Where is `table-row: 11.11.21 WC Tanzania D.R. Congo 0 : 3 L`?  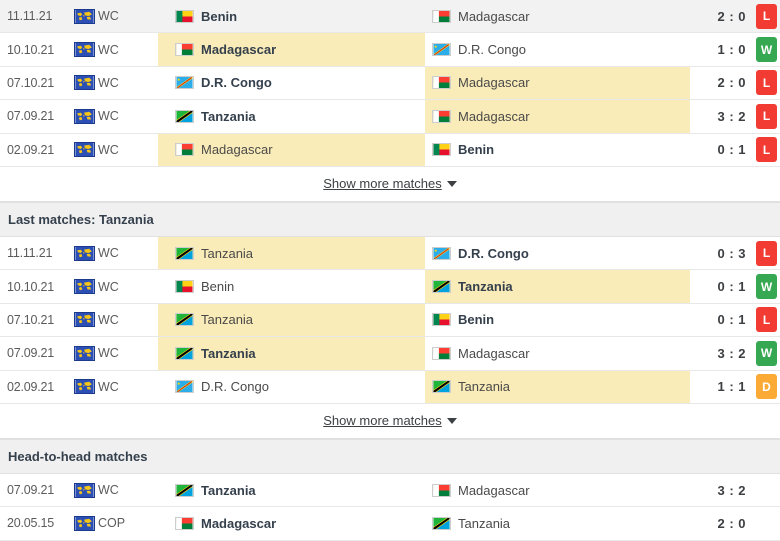
table-row: 11.11.21 WC Tanzania D.R. Congo 0 : 3 L is located at coordinates (390, 253).